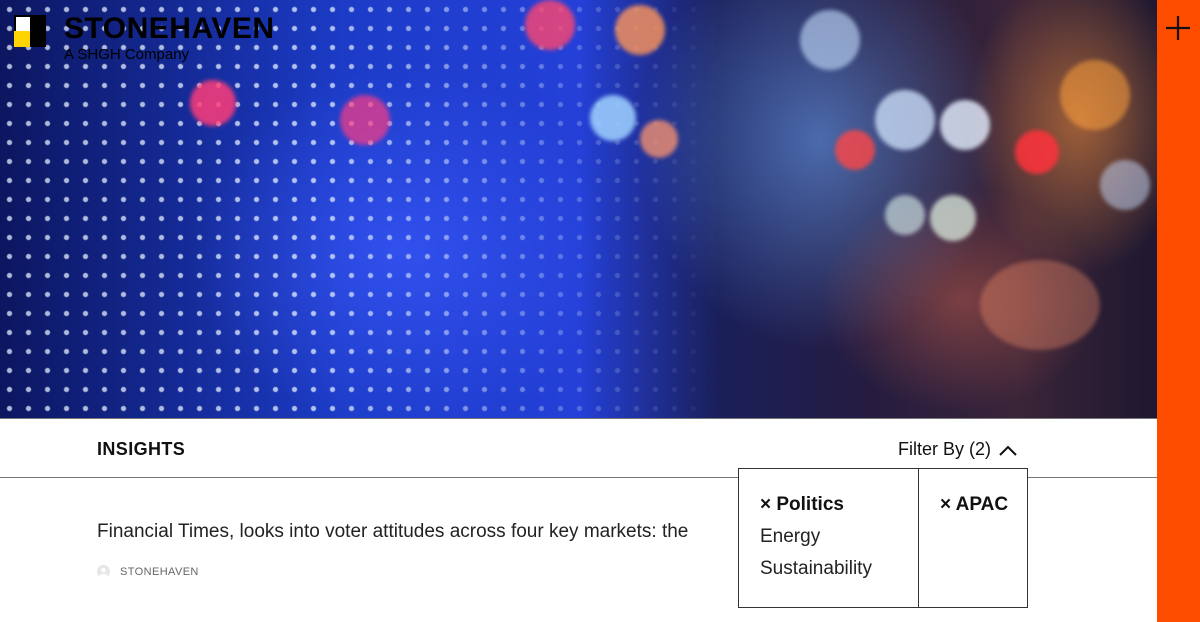 The height and width of the screenshot is (622, 1200). What do you see at coordinates (103, 571) in the screenshot?
I see `avatar` at bounding box center [103, 571].